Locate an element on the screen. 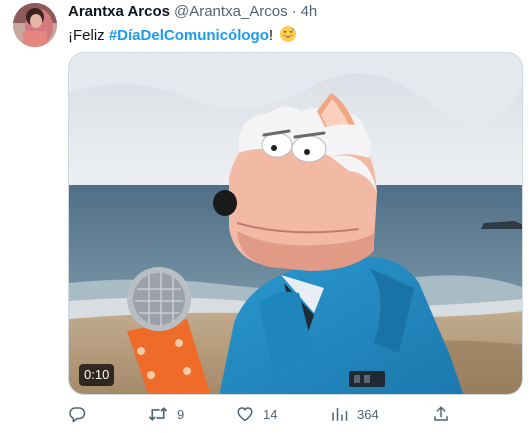 This screenshot has height=433, width=532. reply-button is located at coordinates (77, 414).